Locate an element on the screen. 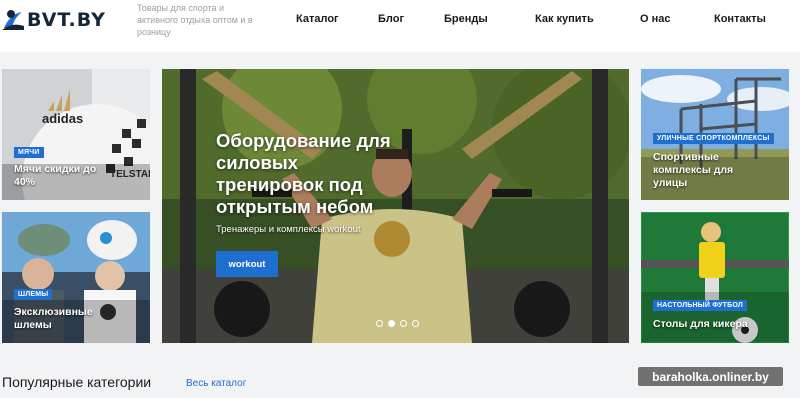 The width and height of the screenshot is (800, 398). promo-tile-helmets: Шлемы Эксклюзивные шлемы is located at coordinates (76, 277).